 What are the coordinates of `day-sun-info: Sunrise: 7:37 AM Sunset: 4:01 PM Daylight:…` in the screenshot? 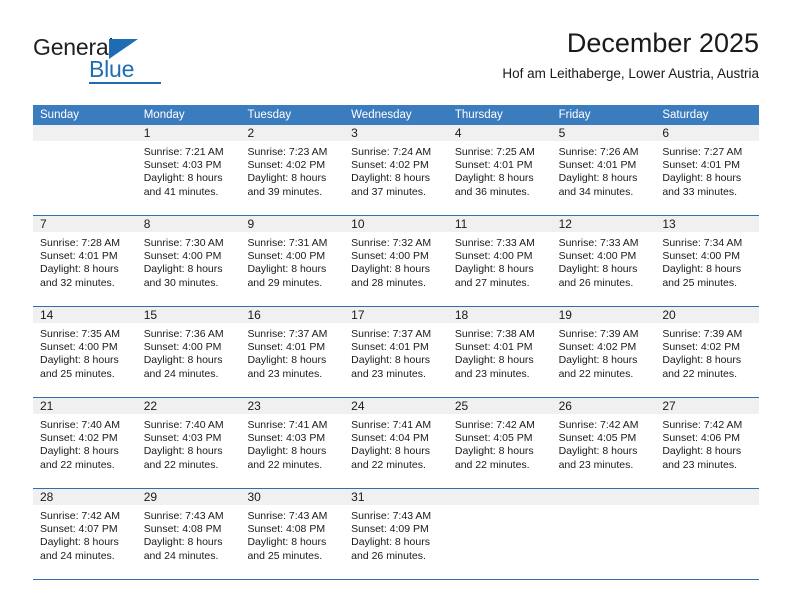 It's located at (292, 352).